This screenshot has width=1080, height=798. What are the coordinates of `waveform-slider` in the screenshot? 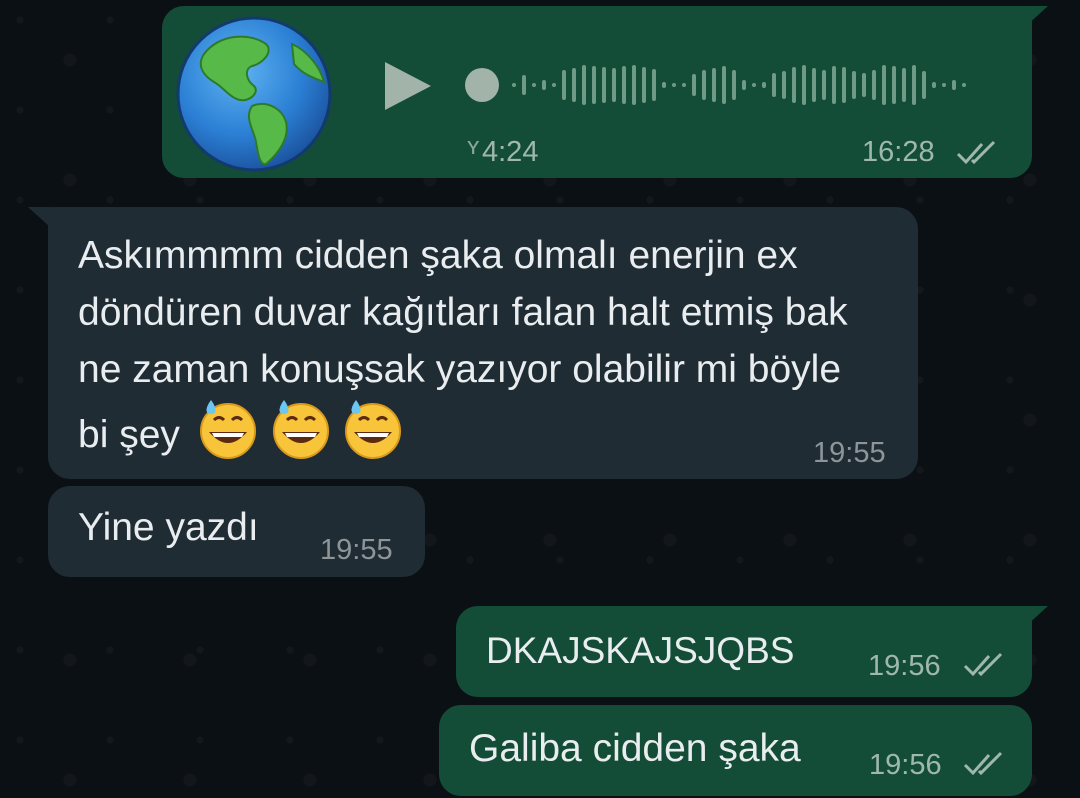 It's located at (732, 85).